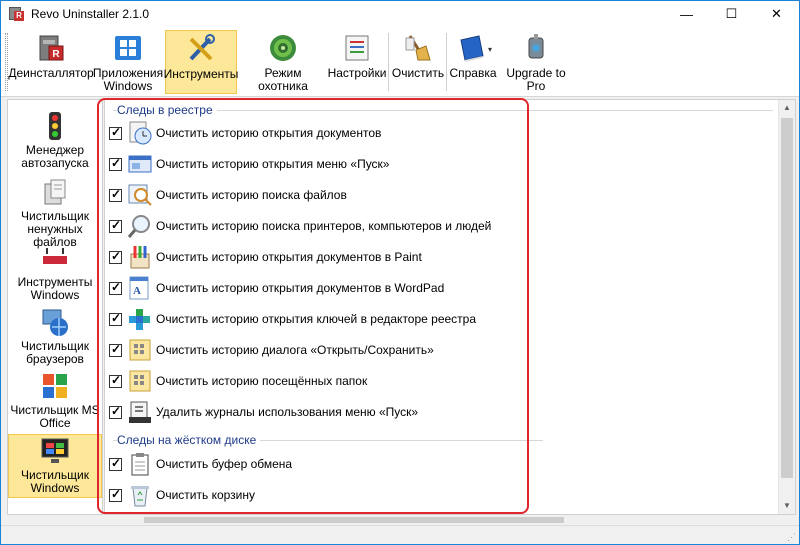  I want to click on sidebar-item-windows-cleaner: Чистильщик Windows, so click(55, 466).